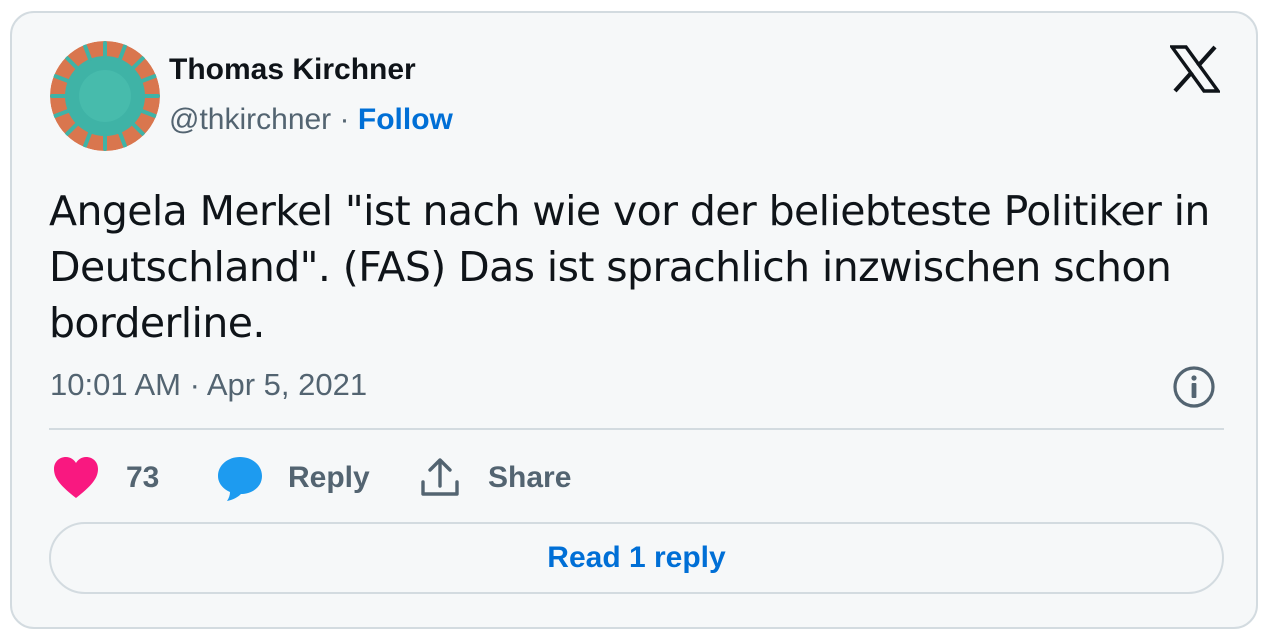 This screenshot has width=1270, height=642. What do you see at coordinates (1195, 69) in the screenshot?
I see `x-logo-icon` at bounding box center [1195, 69].